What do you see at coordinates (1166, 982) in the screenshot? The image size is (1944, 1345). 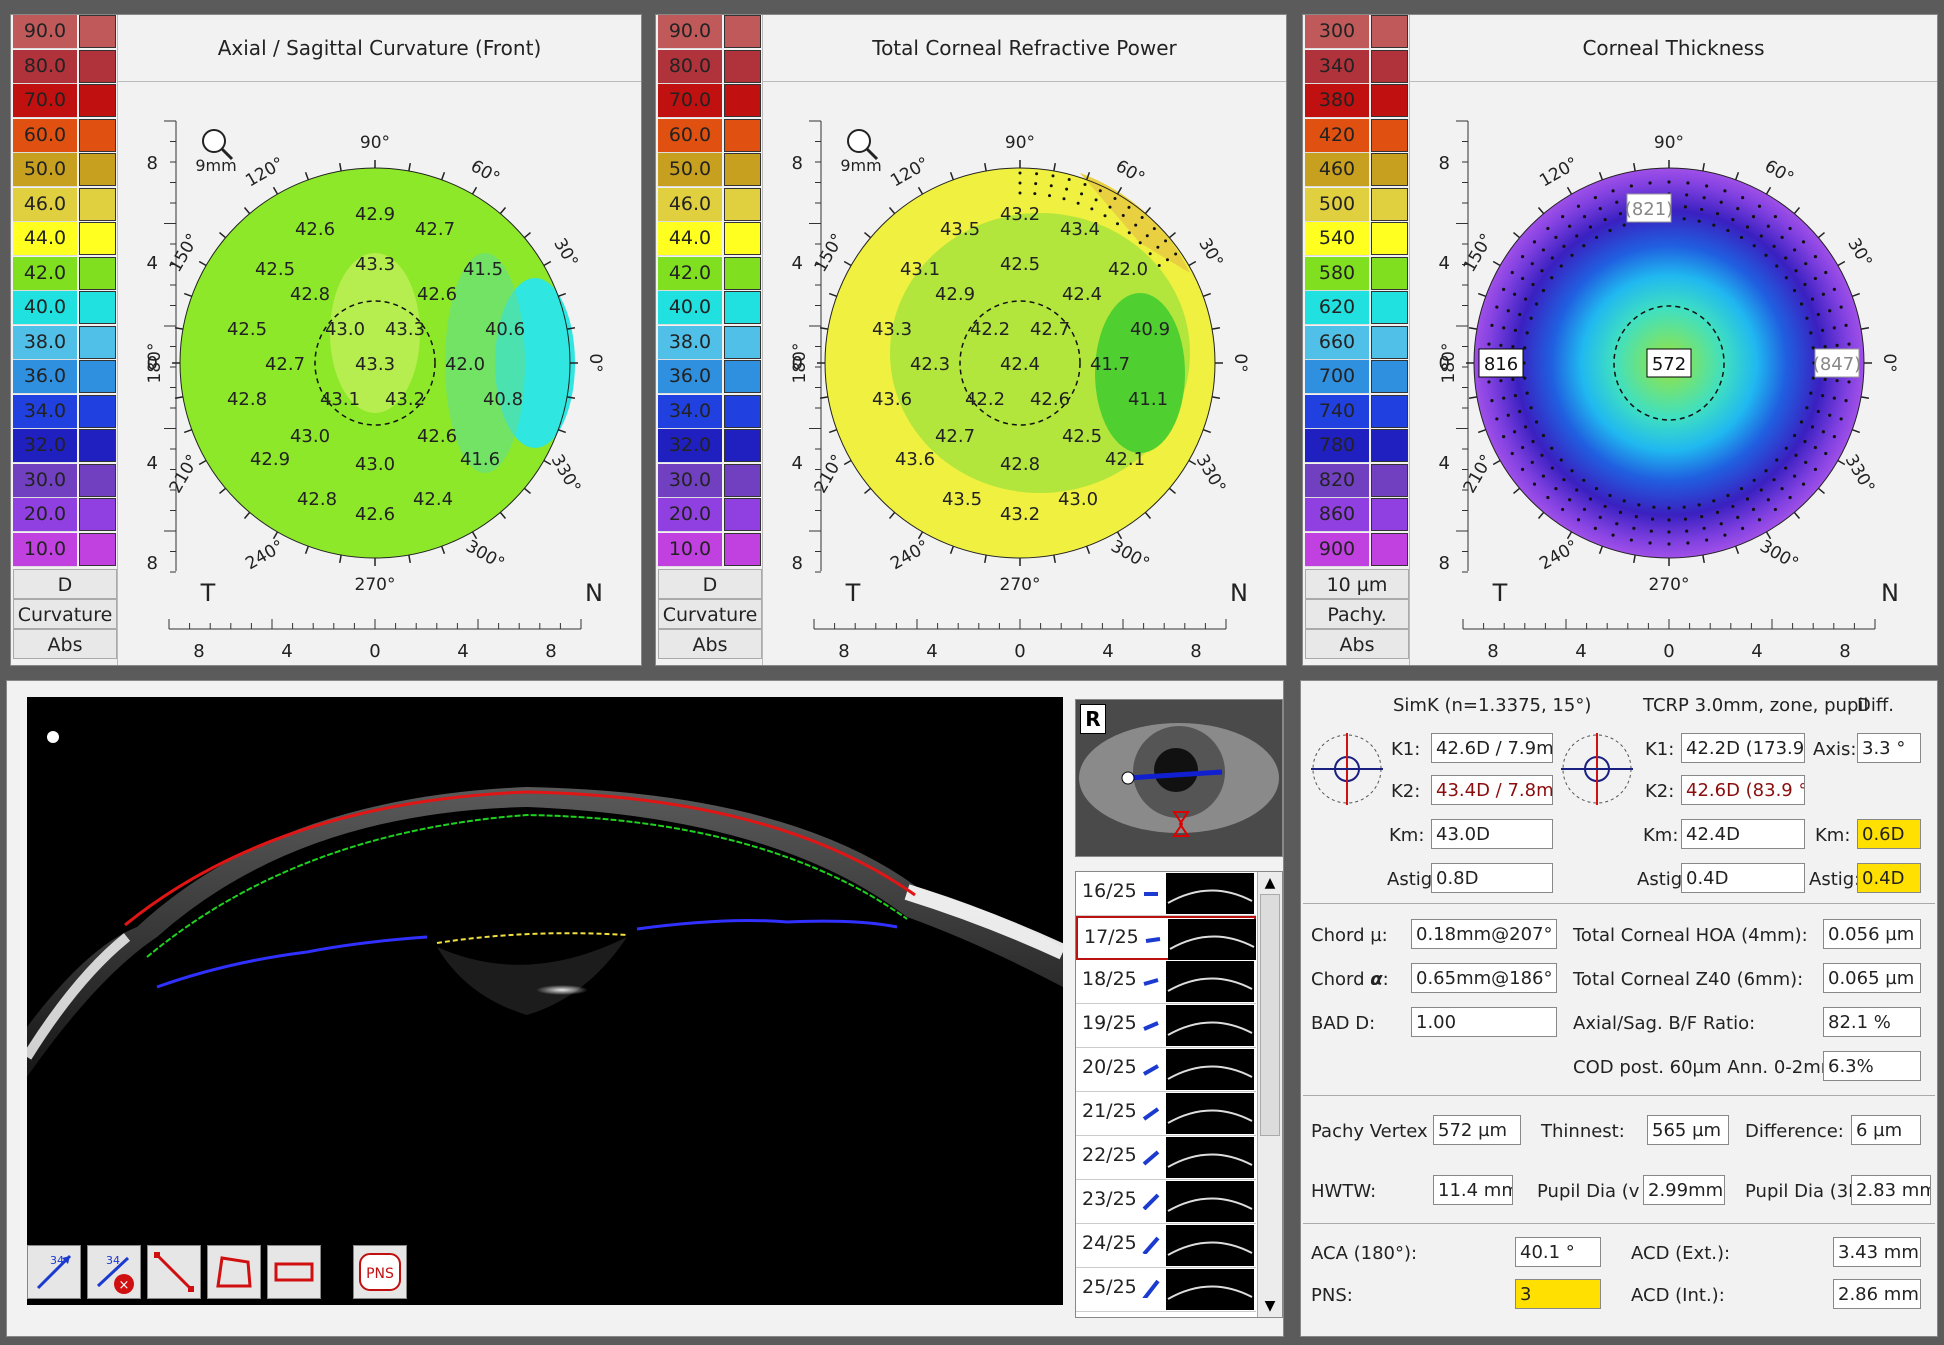 I see `scan-frame-row: 18/25` at bounding box center [1166, 982].